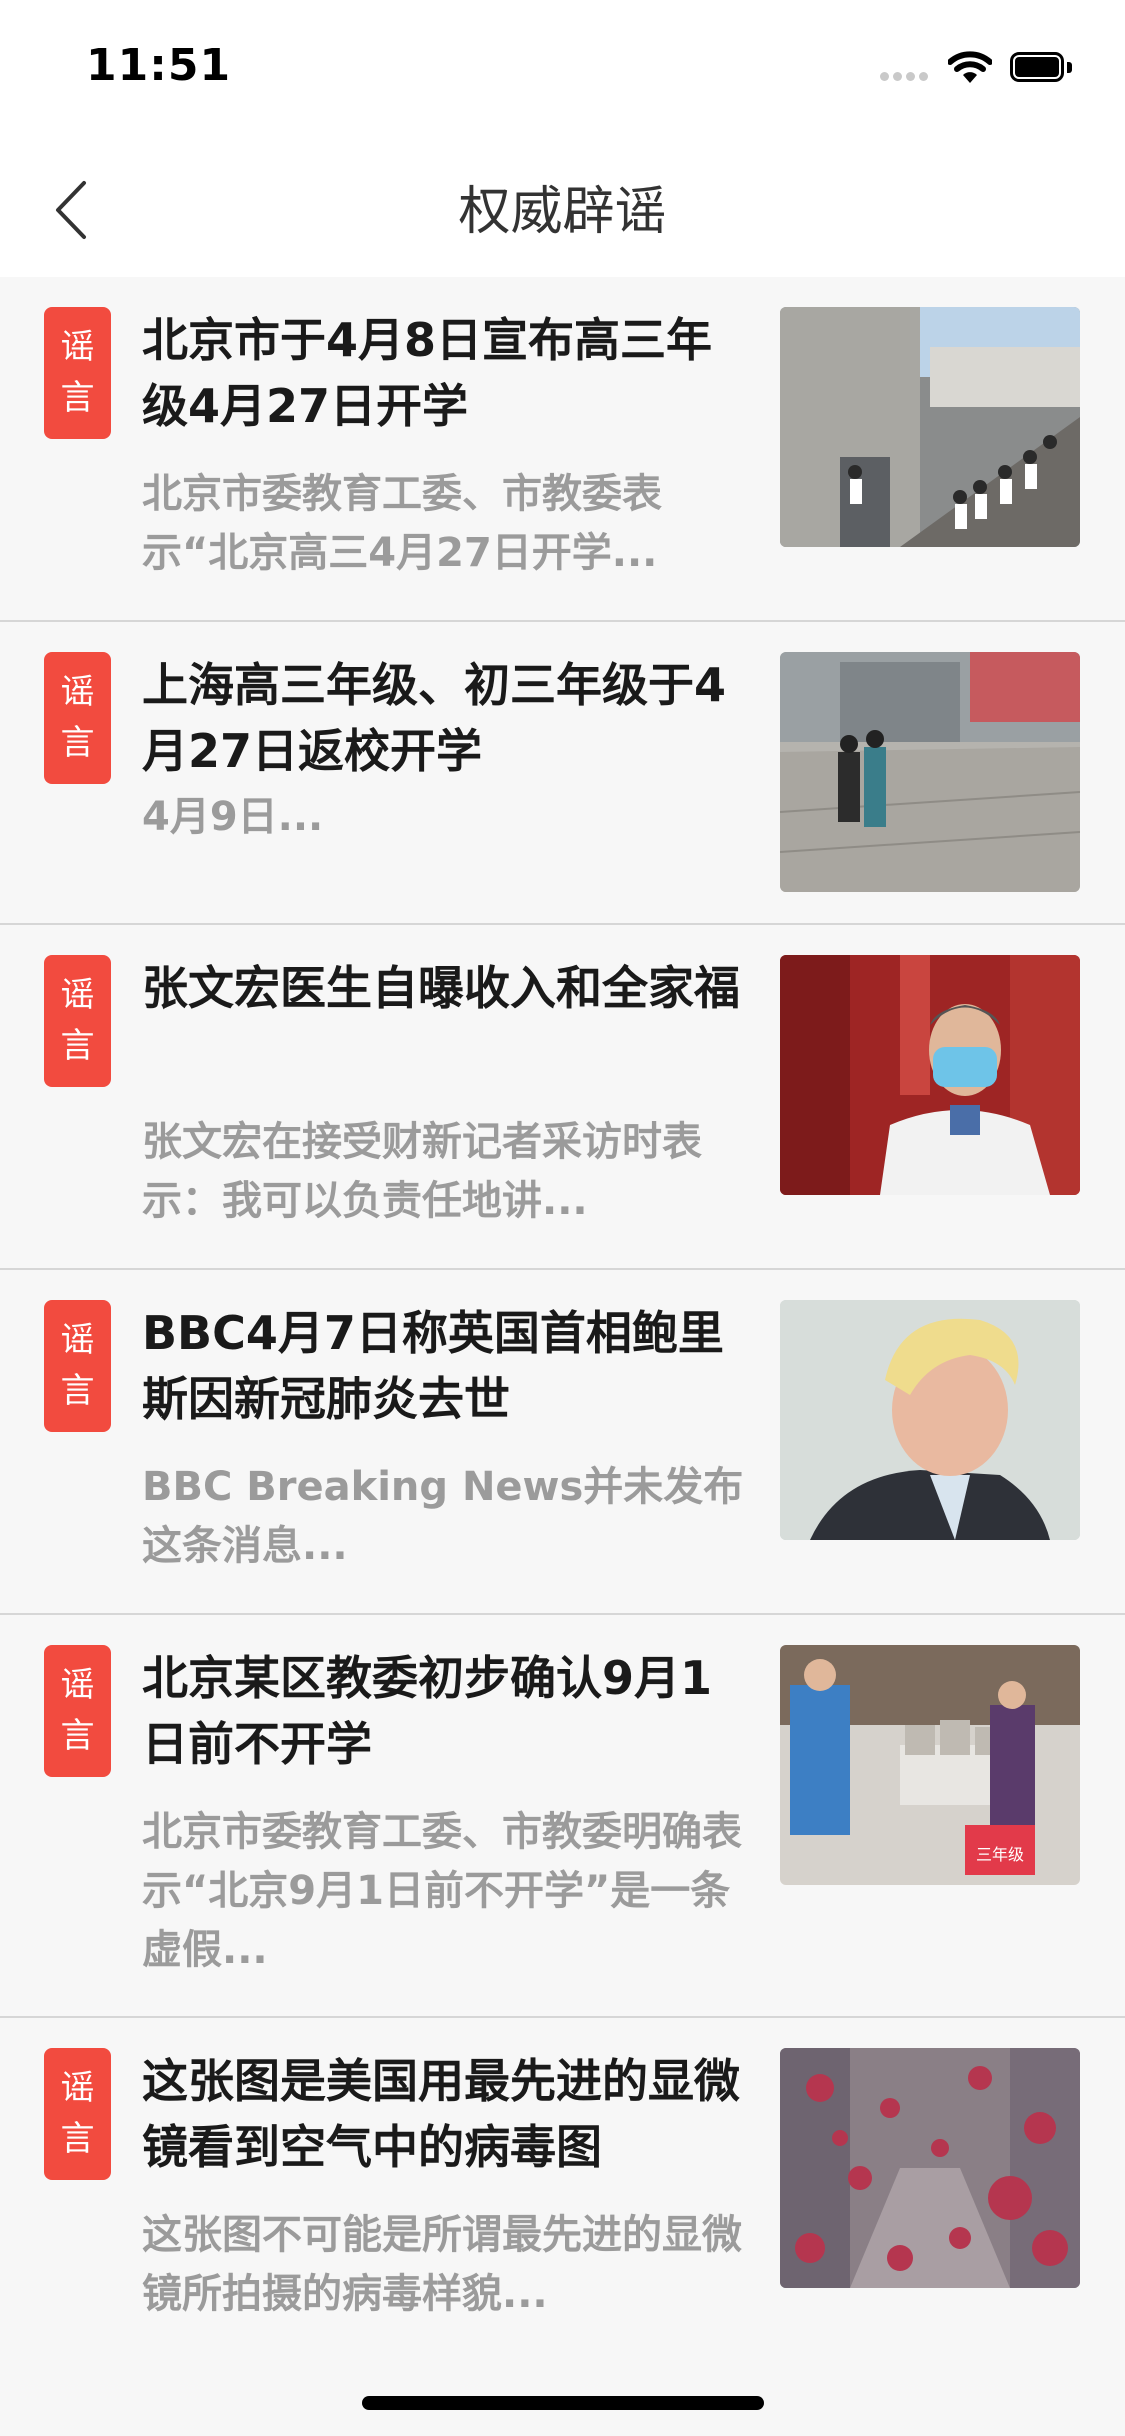  What do you see at coordinates (427, 1711) in the screenshot?
I see `item-title: 北京某区教委初步确认9月1日前不开学` at bounding box center [427, 1711].